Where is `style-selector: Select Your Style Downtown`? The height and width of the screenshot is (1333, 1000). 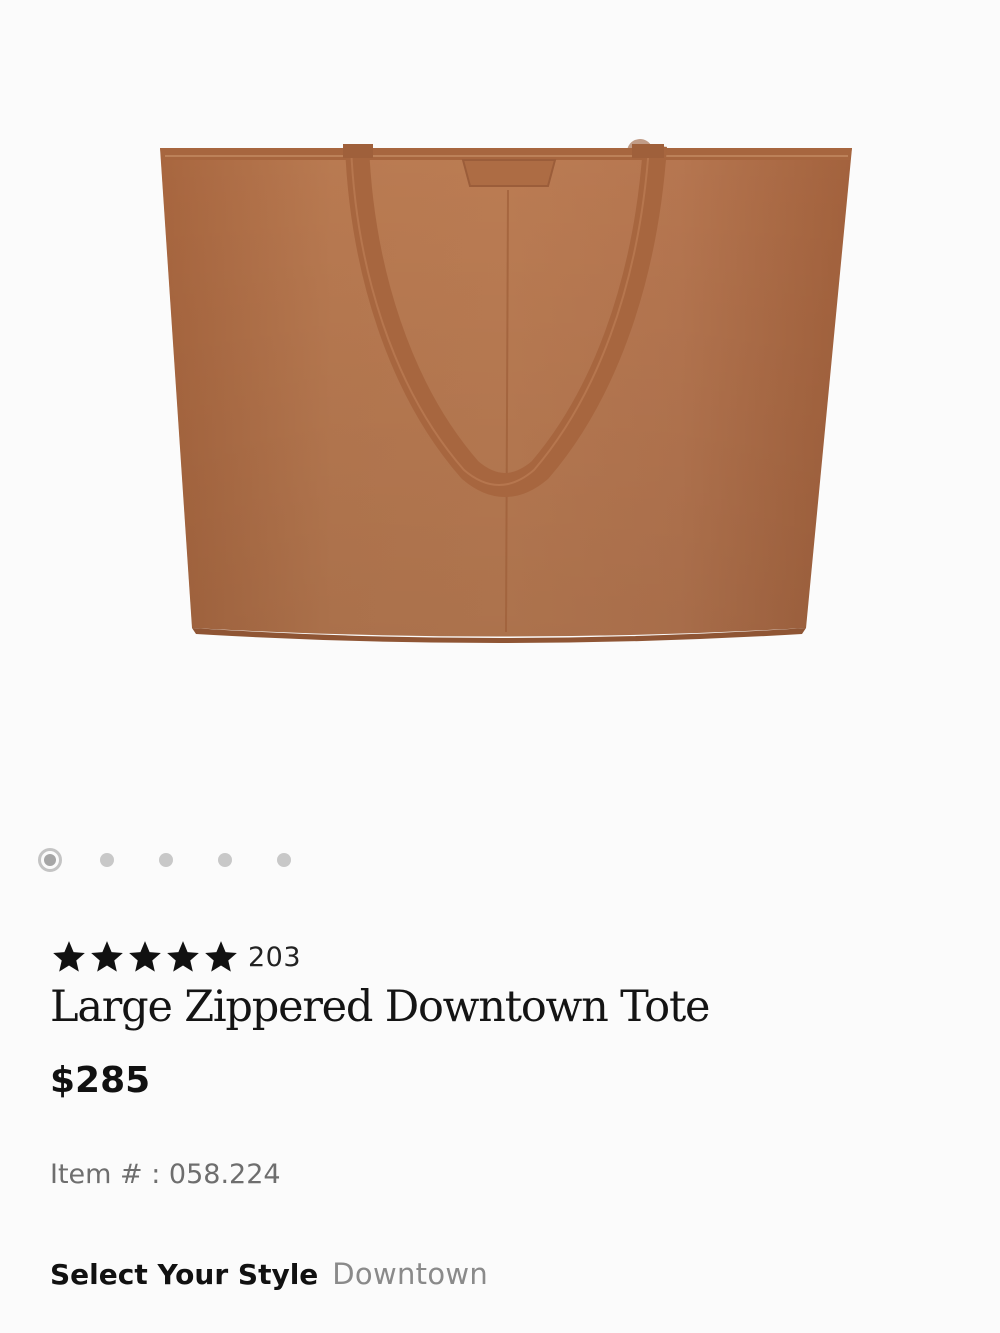 style-selector: Select Your Style Downtown is located at coordinates (269, 1274).